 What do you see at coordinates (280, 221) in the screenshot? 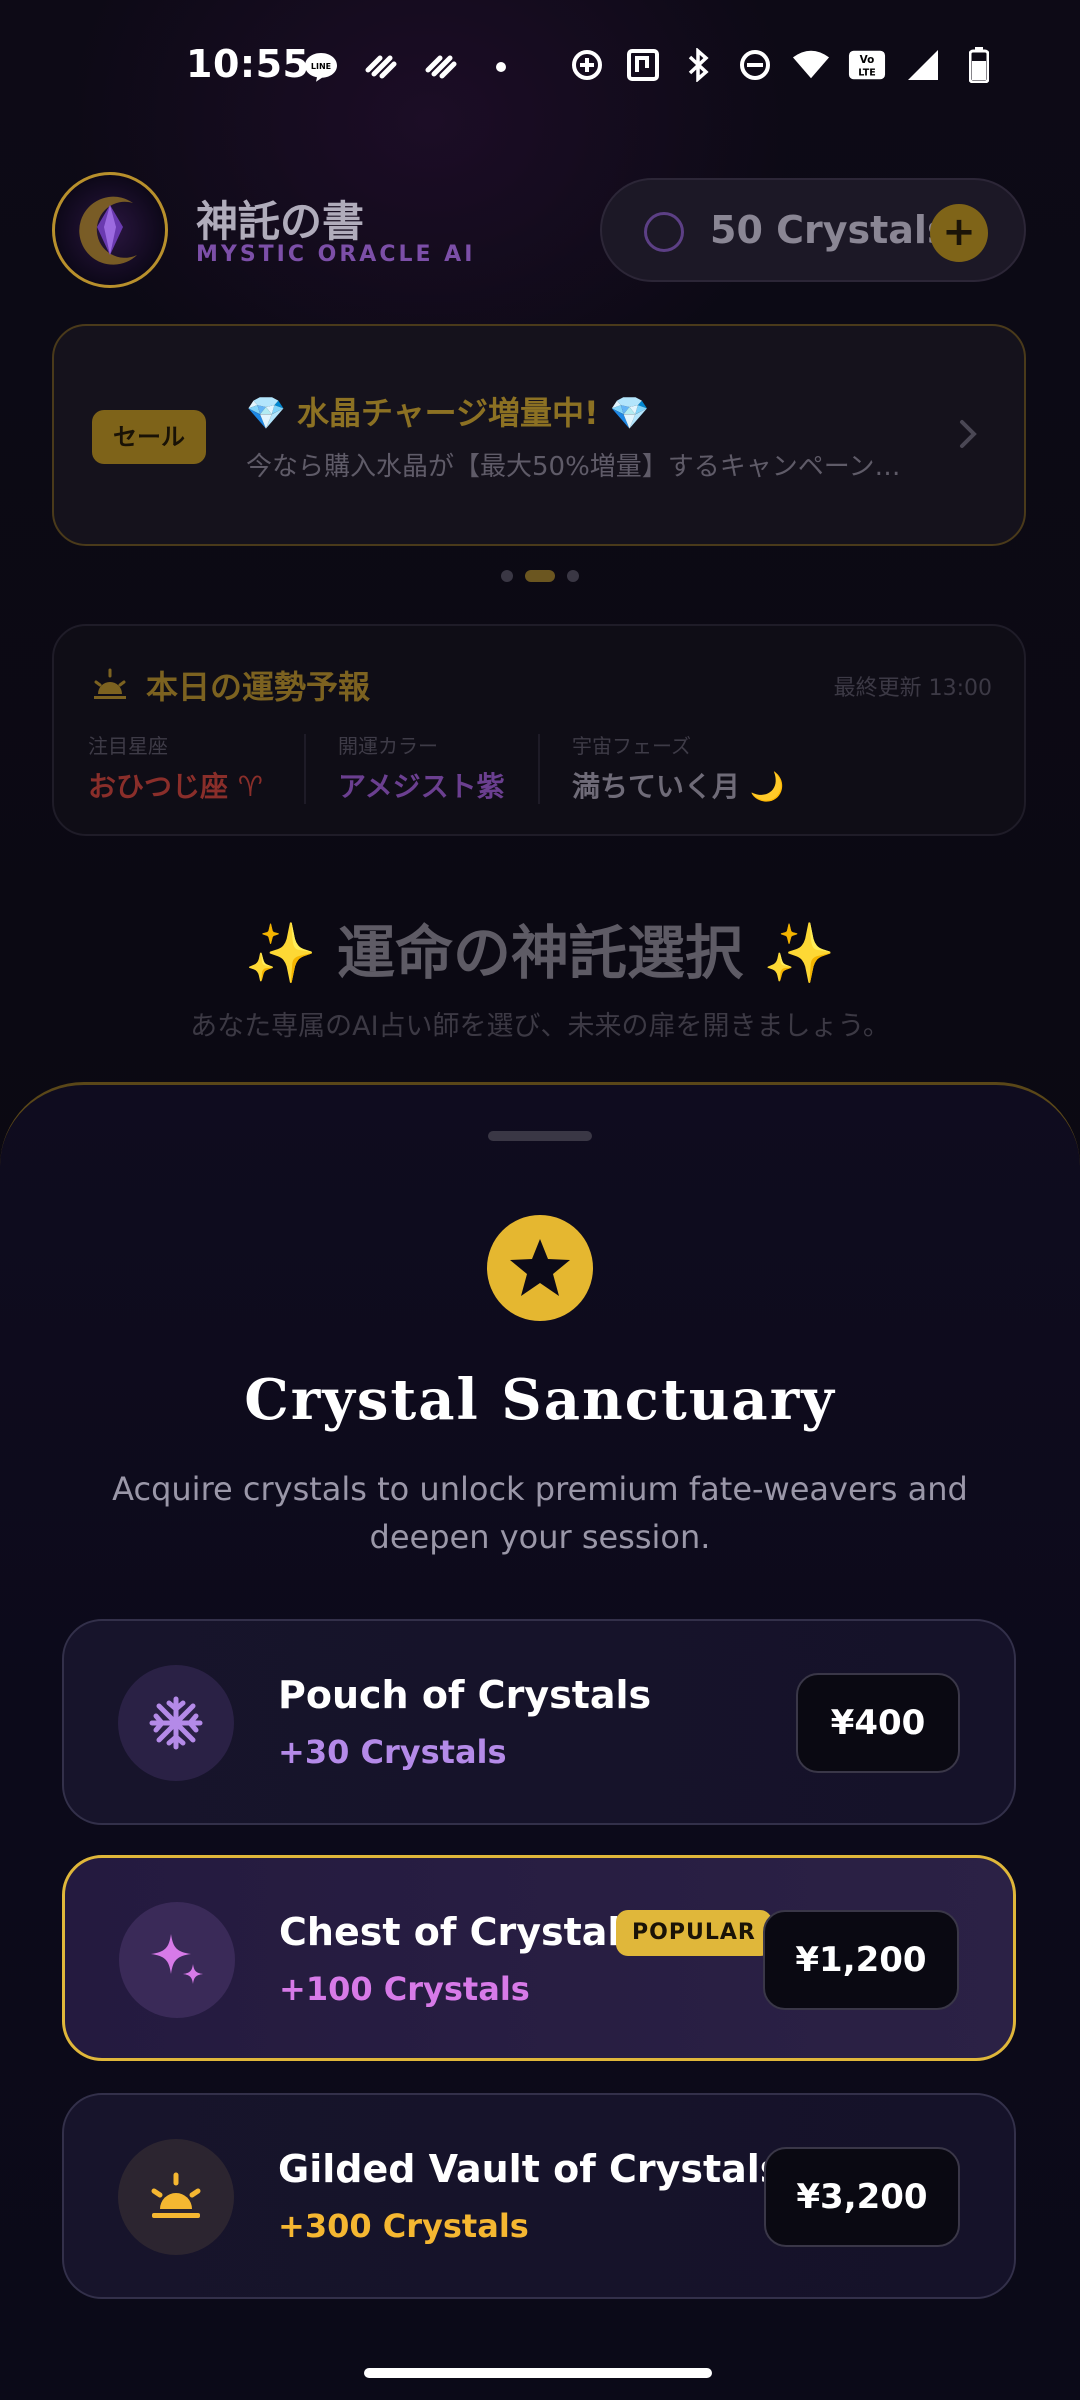
I see `brand-title: 神託の書` at bounding box center [280, 221].